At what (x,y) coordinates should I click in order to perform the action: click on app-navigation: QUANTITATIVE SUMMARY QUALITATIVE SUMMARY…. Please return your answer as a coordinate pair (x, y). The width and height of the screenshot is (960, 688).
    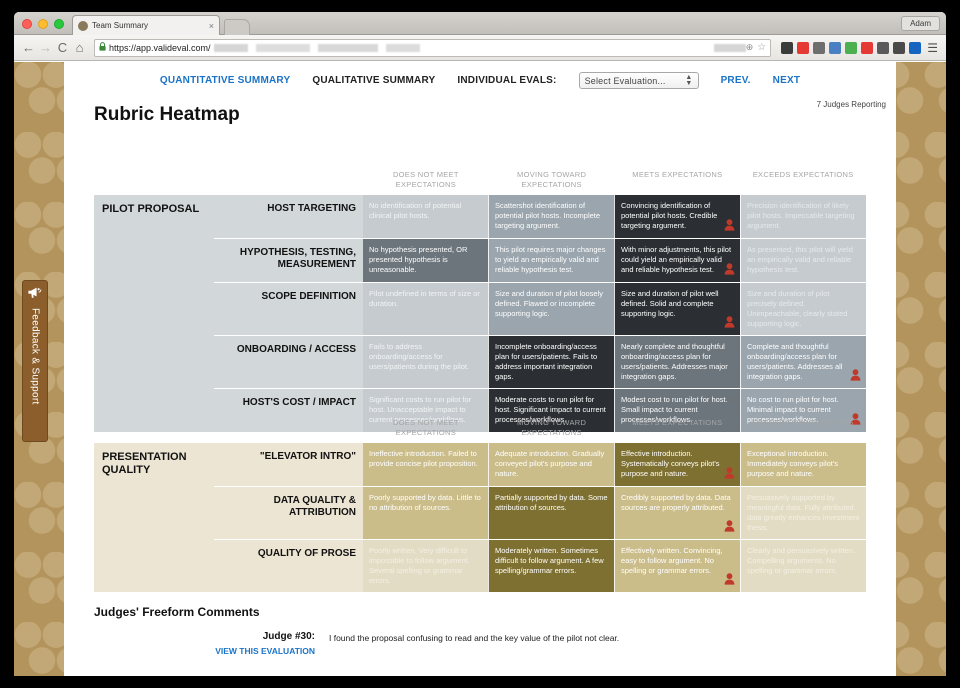
    Looking at the image, I should click on (480, 80).